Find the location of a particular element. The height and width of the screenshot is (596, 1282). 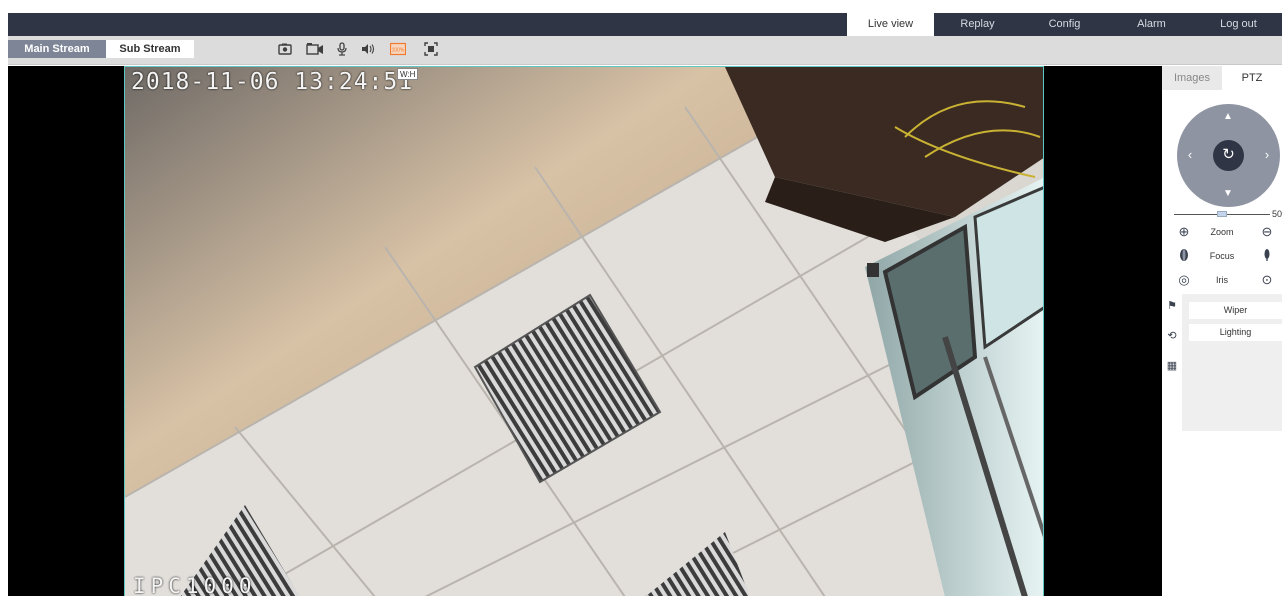

fullscreen-icon is located at coordinates (431, 49).